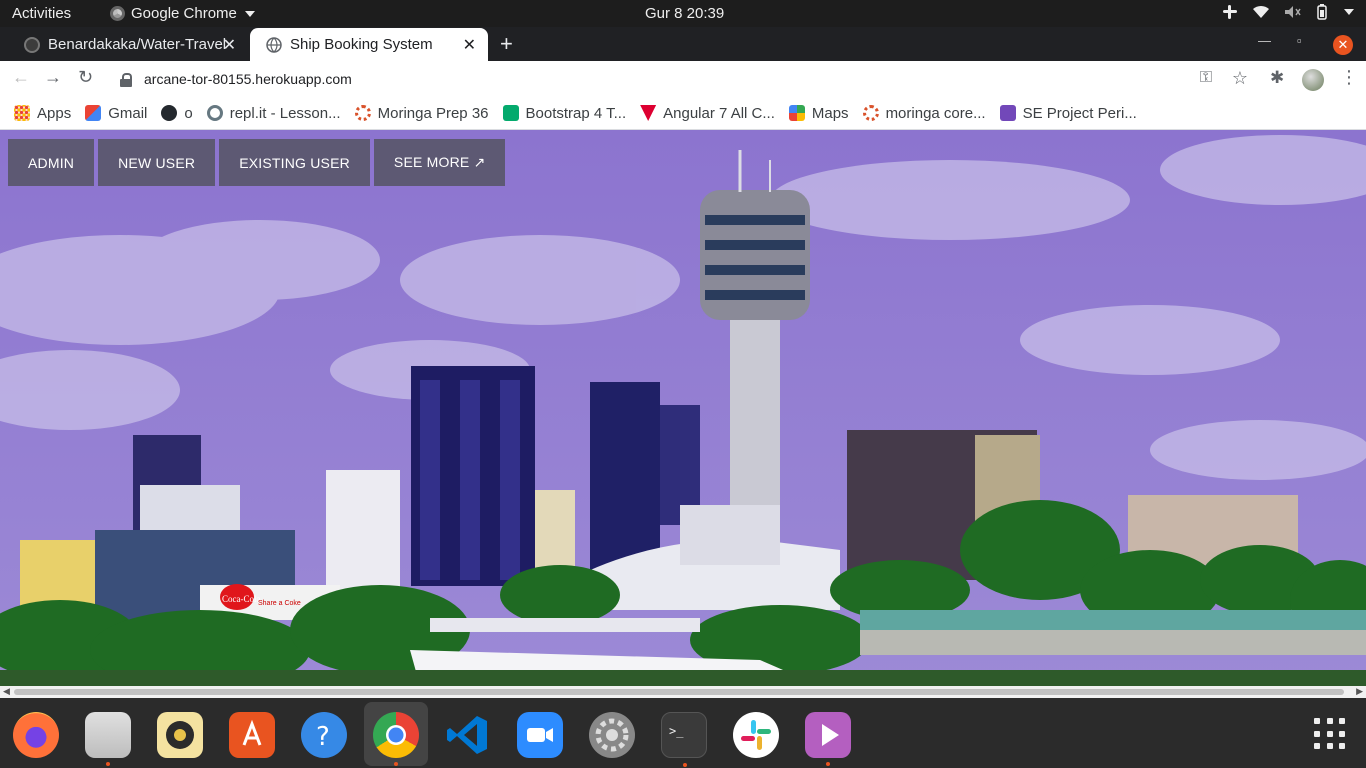 The width and height of the screenshot is (1366, 768). Describe the element at coordinates (6, 691) in the screenshot. I see `scroll-left-arrow-icon: ◀` at that location.